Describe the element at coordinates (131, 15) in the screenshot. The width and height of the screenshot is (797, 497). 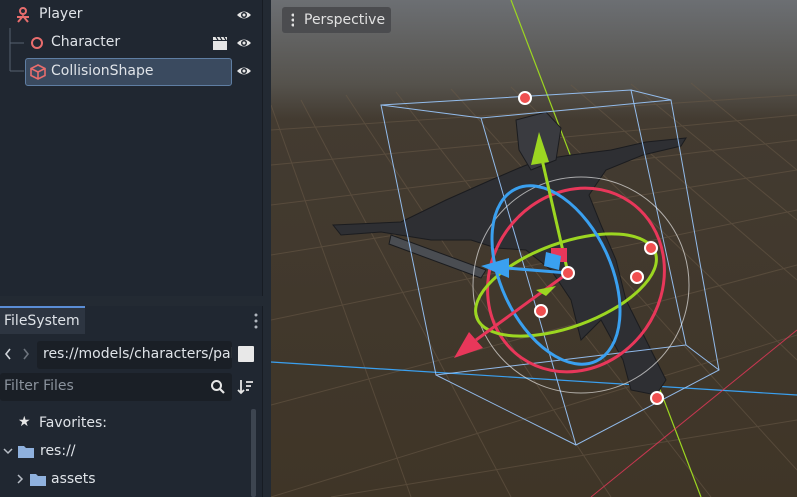
I see `tree-item-player: Player` at that location.